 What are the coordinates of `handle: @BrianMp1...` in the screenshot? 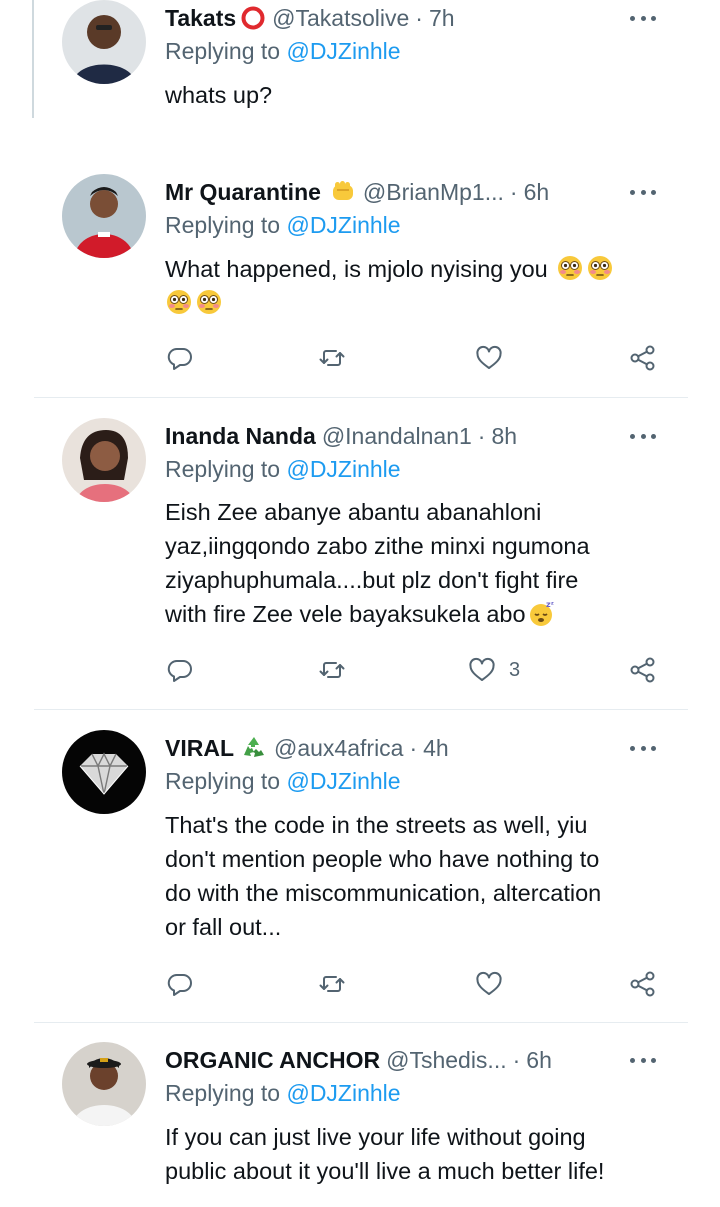 It's located at (433, 192).